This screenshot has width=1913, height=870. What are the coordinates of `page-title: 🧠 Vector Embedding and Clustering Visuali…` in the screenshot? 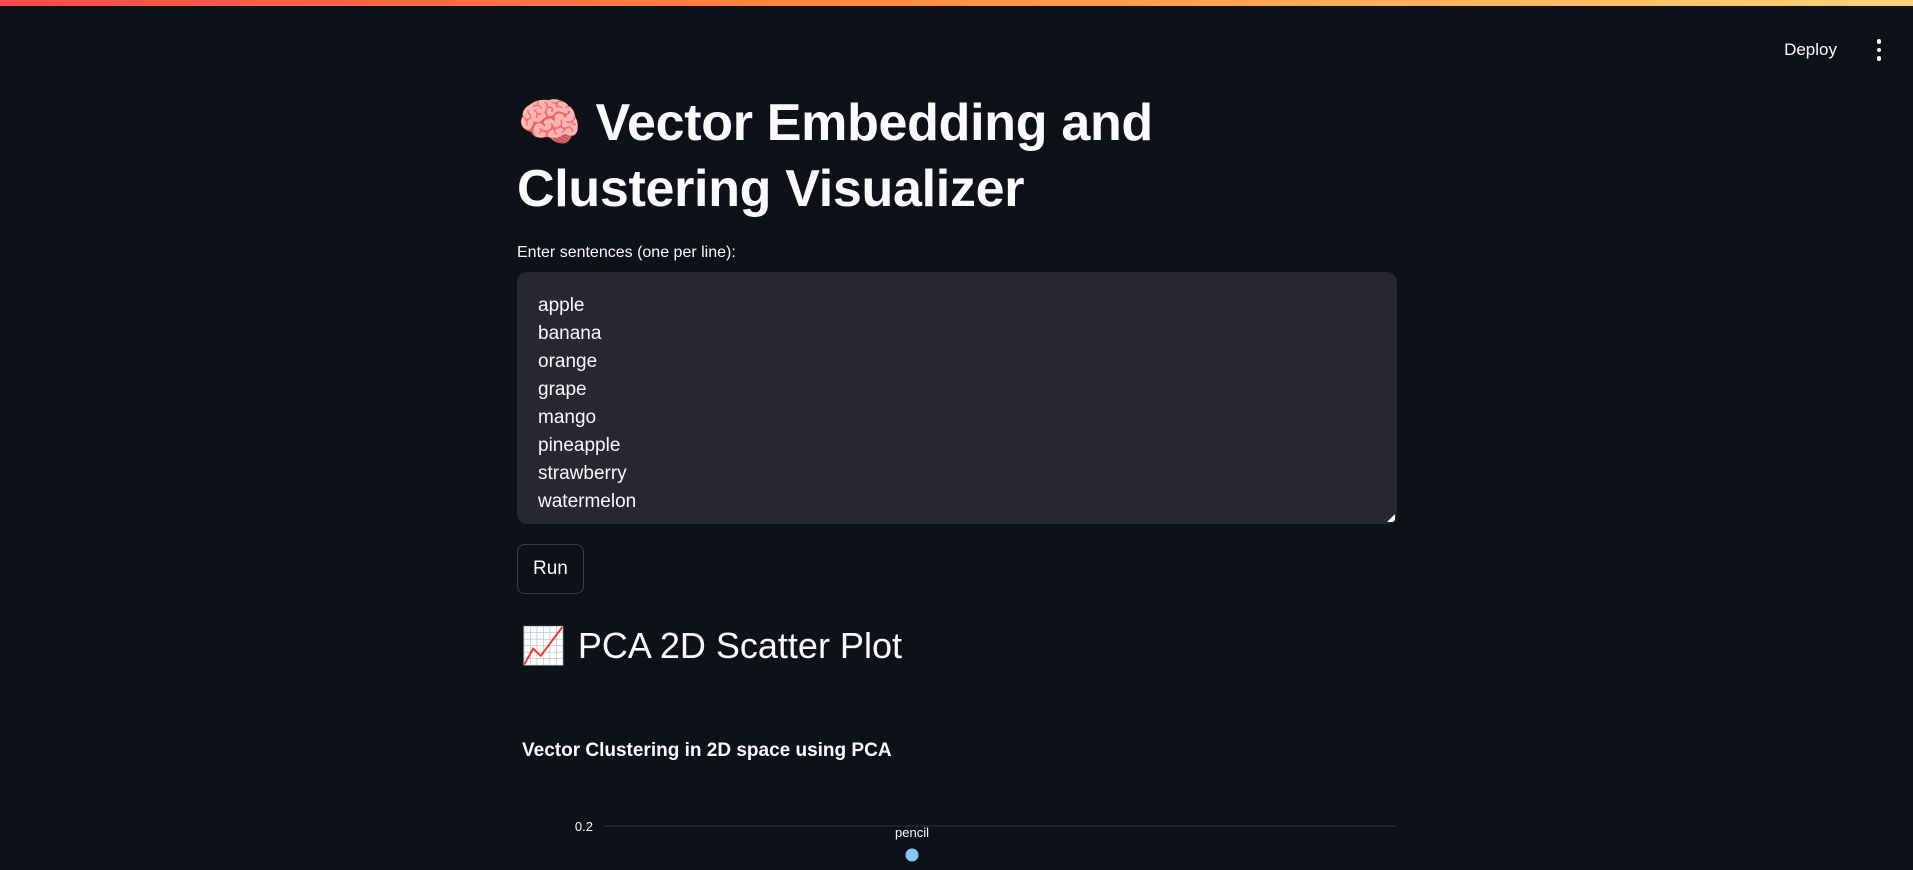 It's located at (957, 156).